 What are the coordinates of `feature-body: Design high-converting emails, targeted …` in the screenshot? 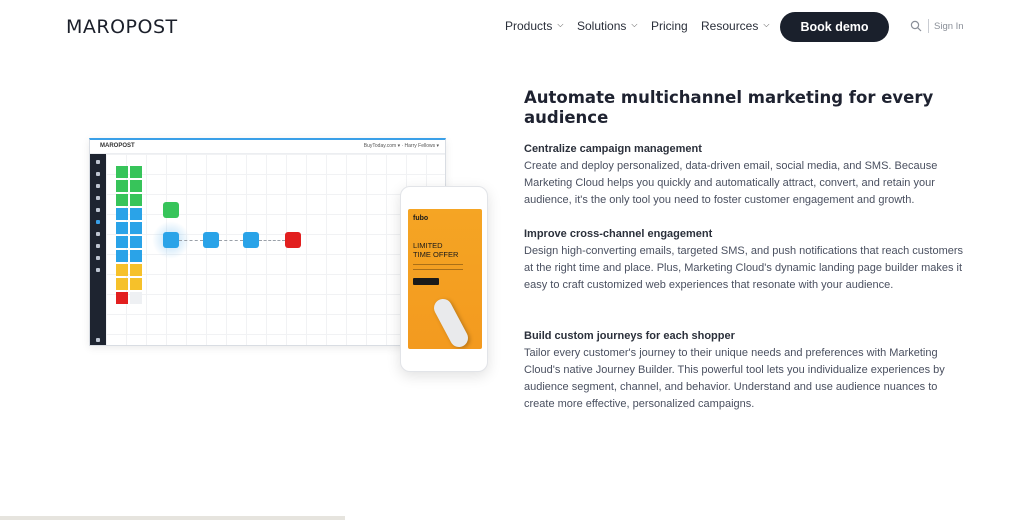 It's located at (744, 268).